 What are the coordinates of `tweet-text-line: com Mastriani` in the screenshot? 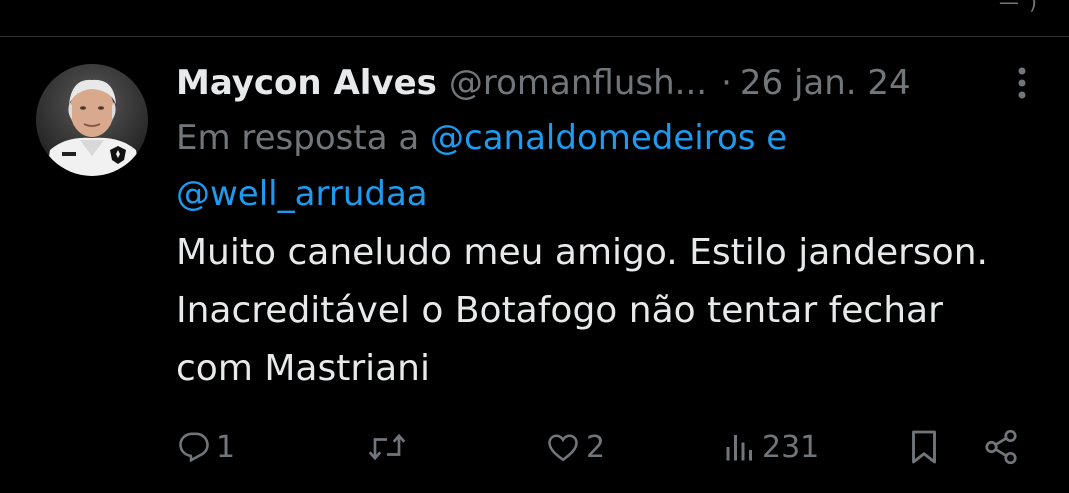 It's located at (303, 368).